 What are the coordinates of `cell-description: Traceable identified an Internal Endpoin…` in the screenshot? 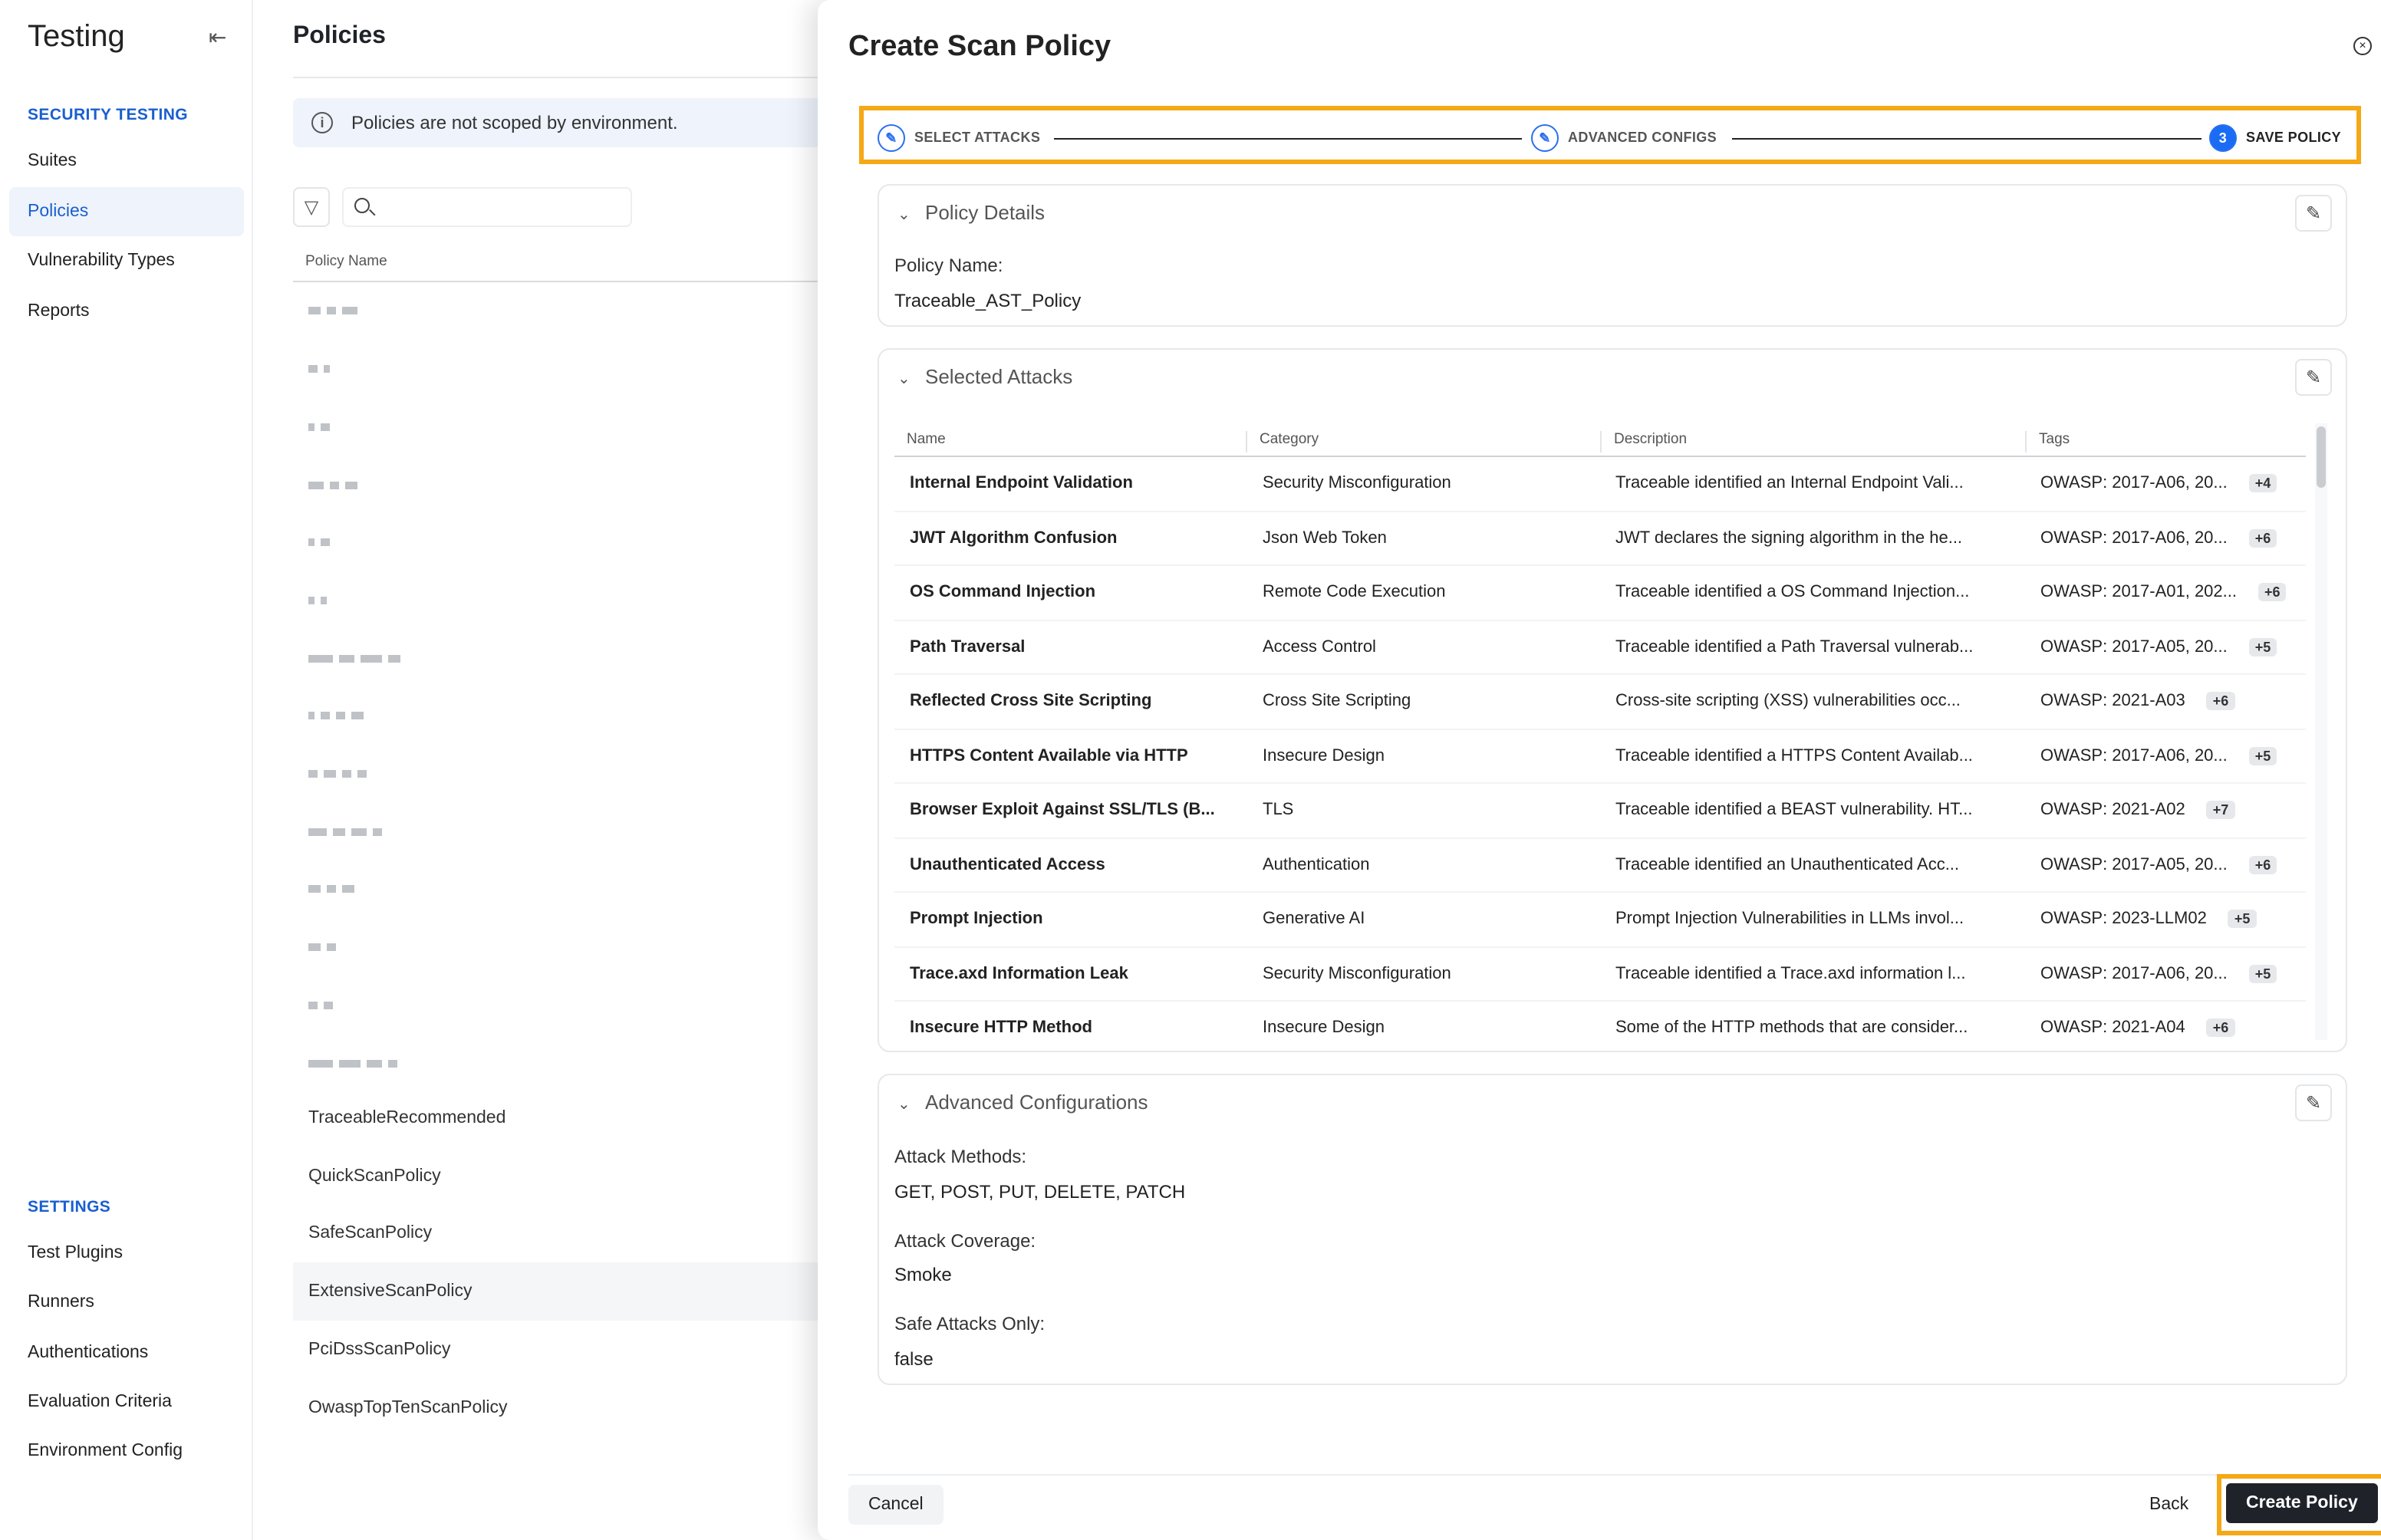 It's located at (1790, 483).